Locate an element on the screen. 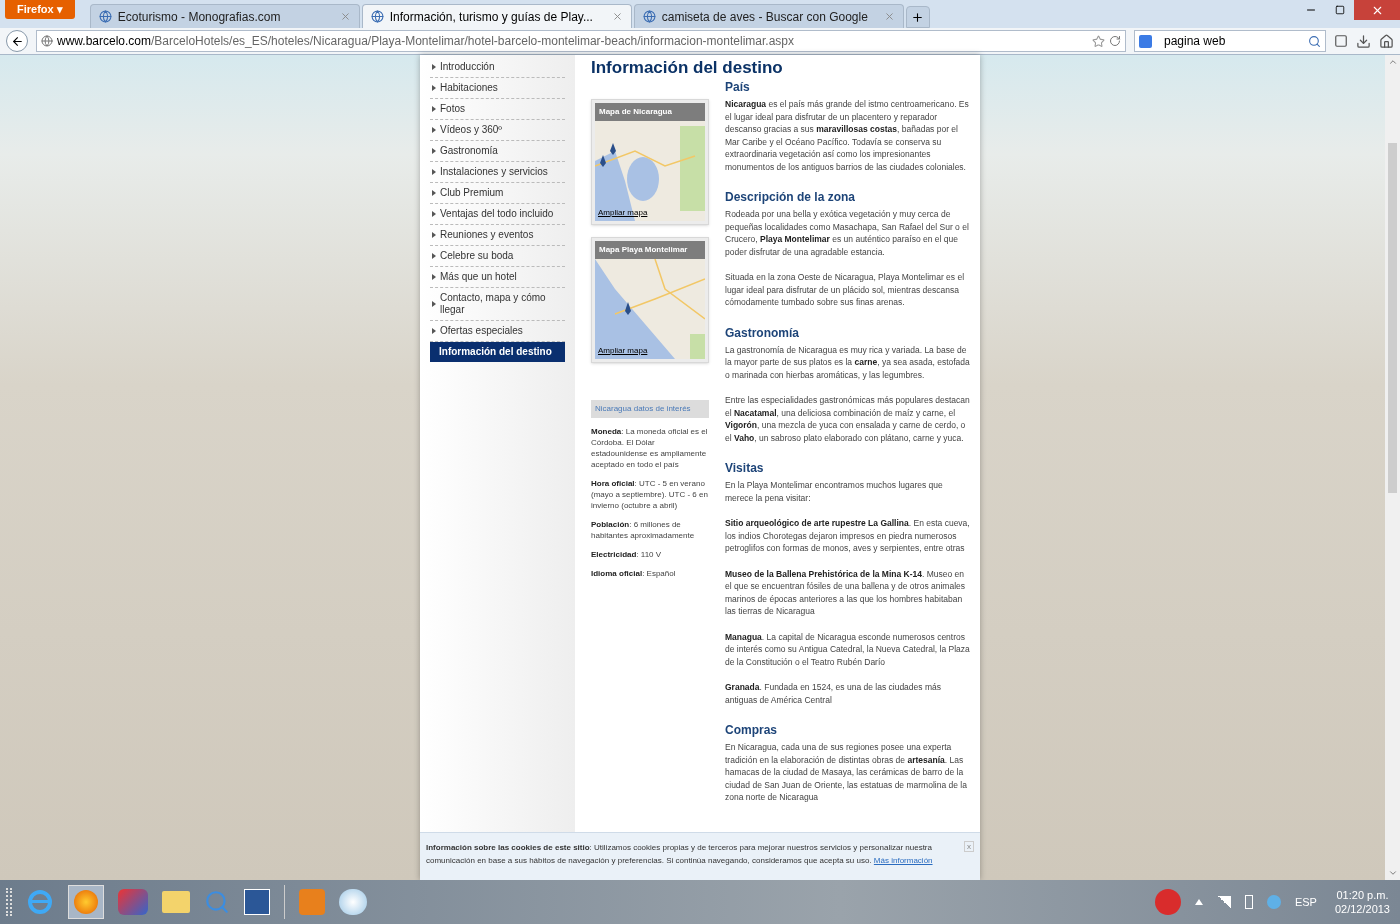  section-heading: Descripción de la zona is located at coordinates (791, 197).